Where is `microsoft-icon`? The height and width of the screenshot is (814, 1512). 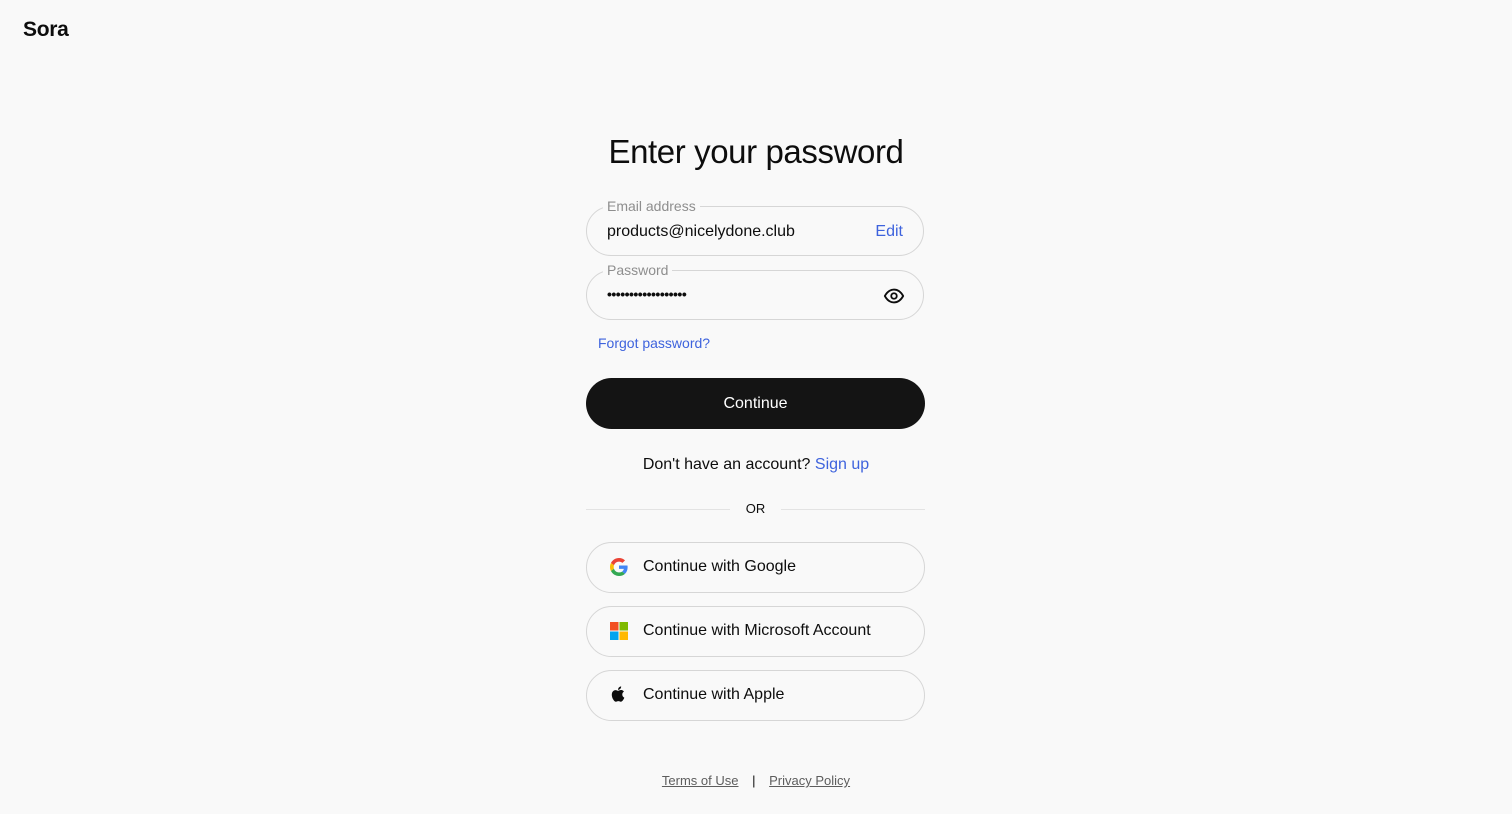 microsoft-icon is located at coordinates (619, 631).